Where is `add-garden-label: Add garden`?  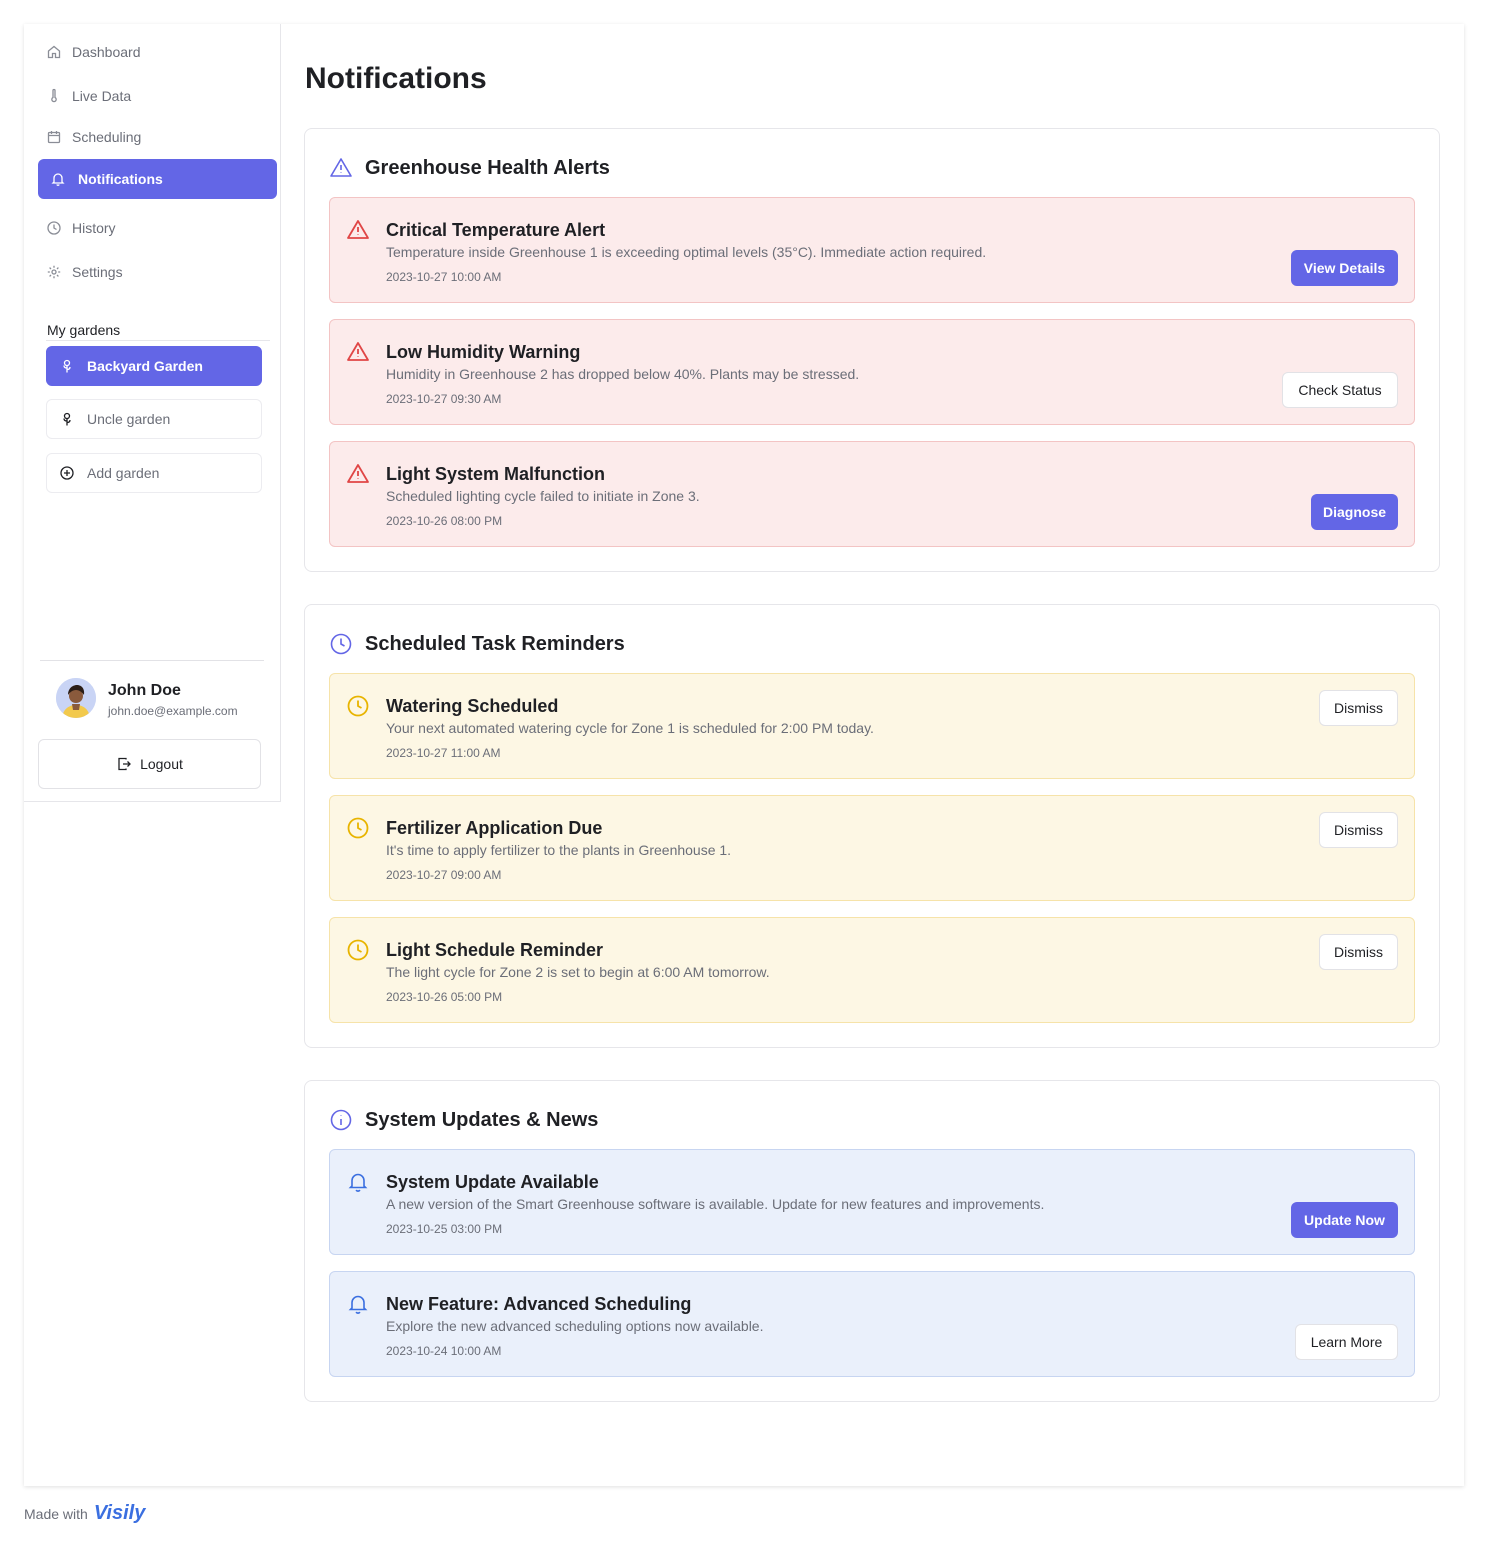
add-garden-label: Add garden is located at coordinates (123, 473).